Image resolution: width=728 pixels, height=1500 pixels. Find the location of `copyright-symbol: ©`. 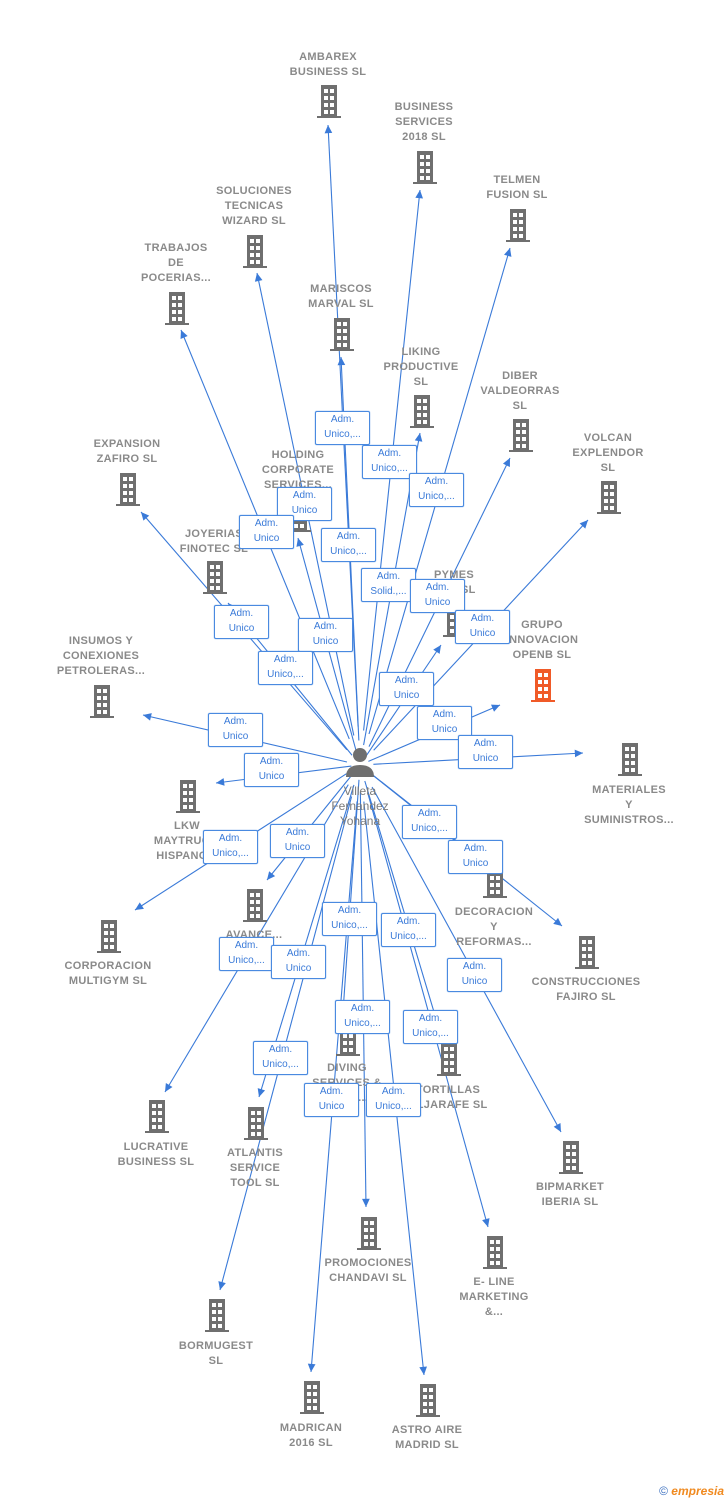

copyright-symbol: © is located at coordinates (663, 1491).